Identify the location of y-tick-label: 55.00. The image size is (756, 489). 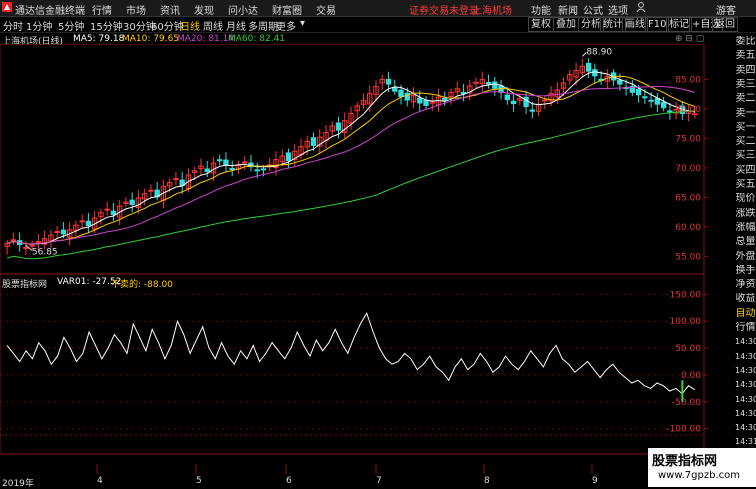
(688, 257).